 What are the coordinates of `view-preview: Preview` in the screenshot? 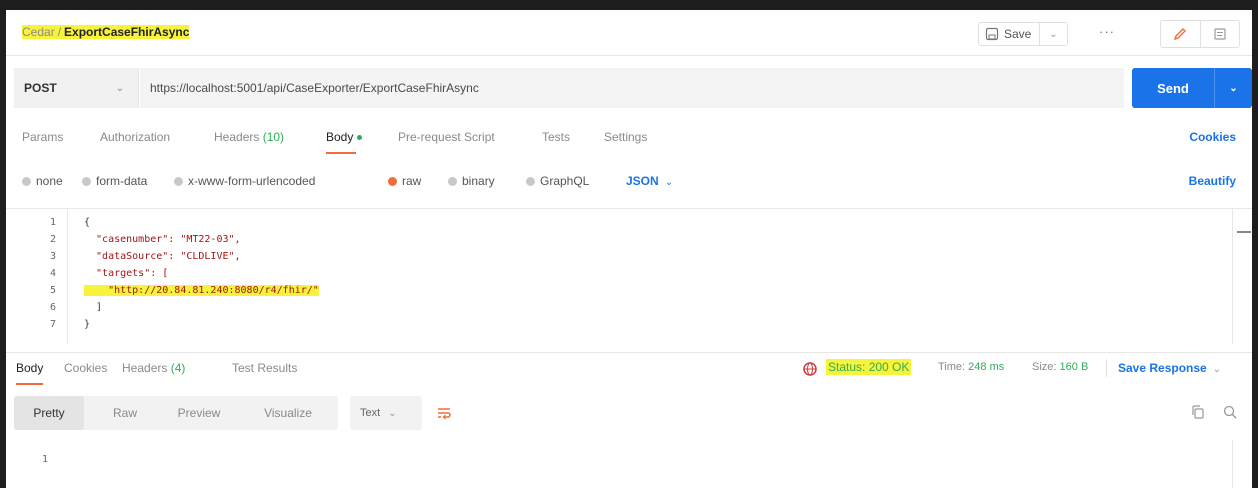 It's located at (199, 413).